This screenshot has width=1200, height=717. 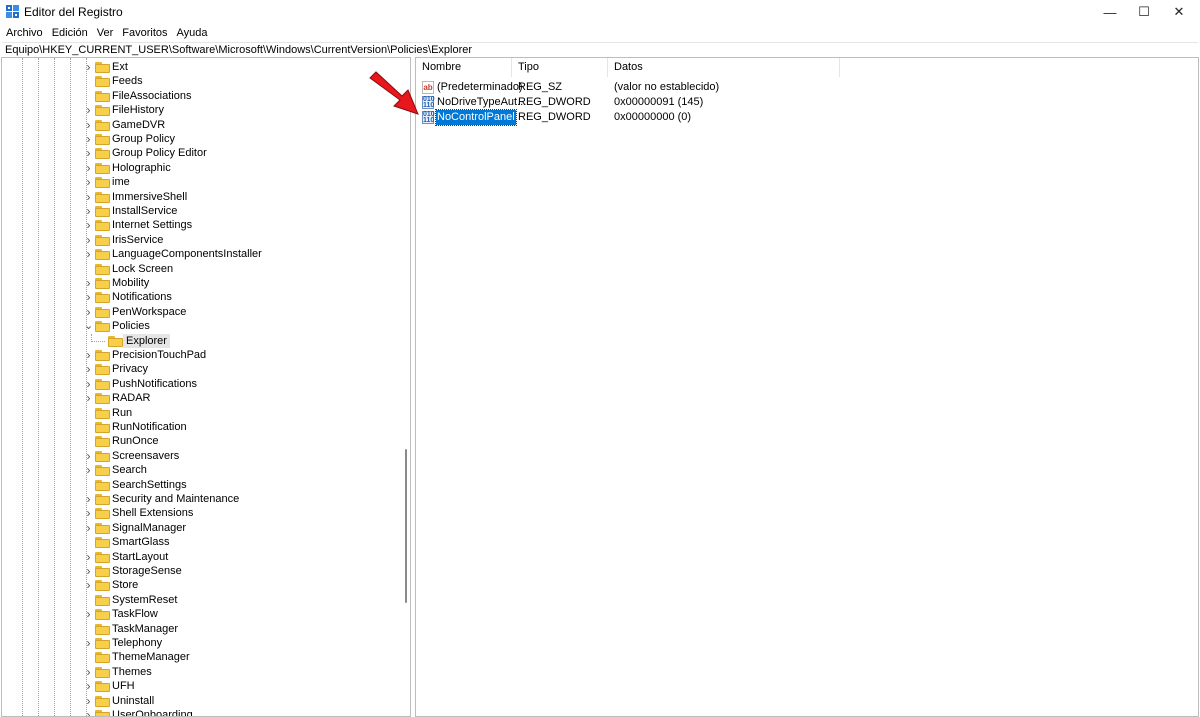 What do you see at coordinates (199, 81) in the screenshot?
I see `tree-item: Feeds` at bounding box center [199, 81].